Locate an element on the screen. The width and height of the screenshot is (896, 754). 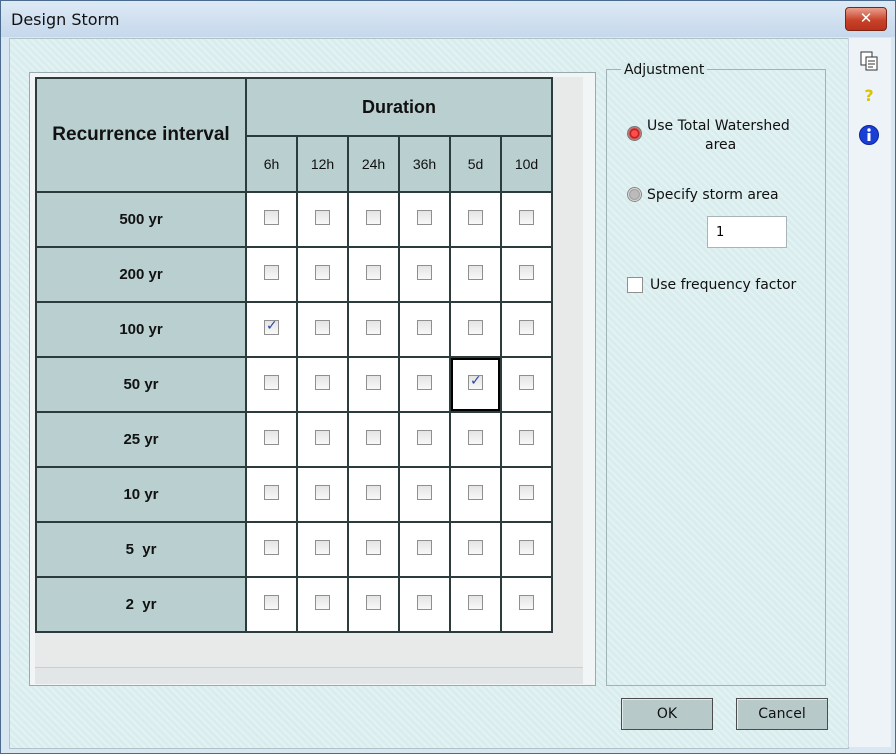
storm-area-input: 1 is located at coordinates (747, 232).